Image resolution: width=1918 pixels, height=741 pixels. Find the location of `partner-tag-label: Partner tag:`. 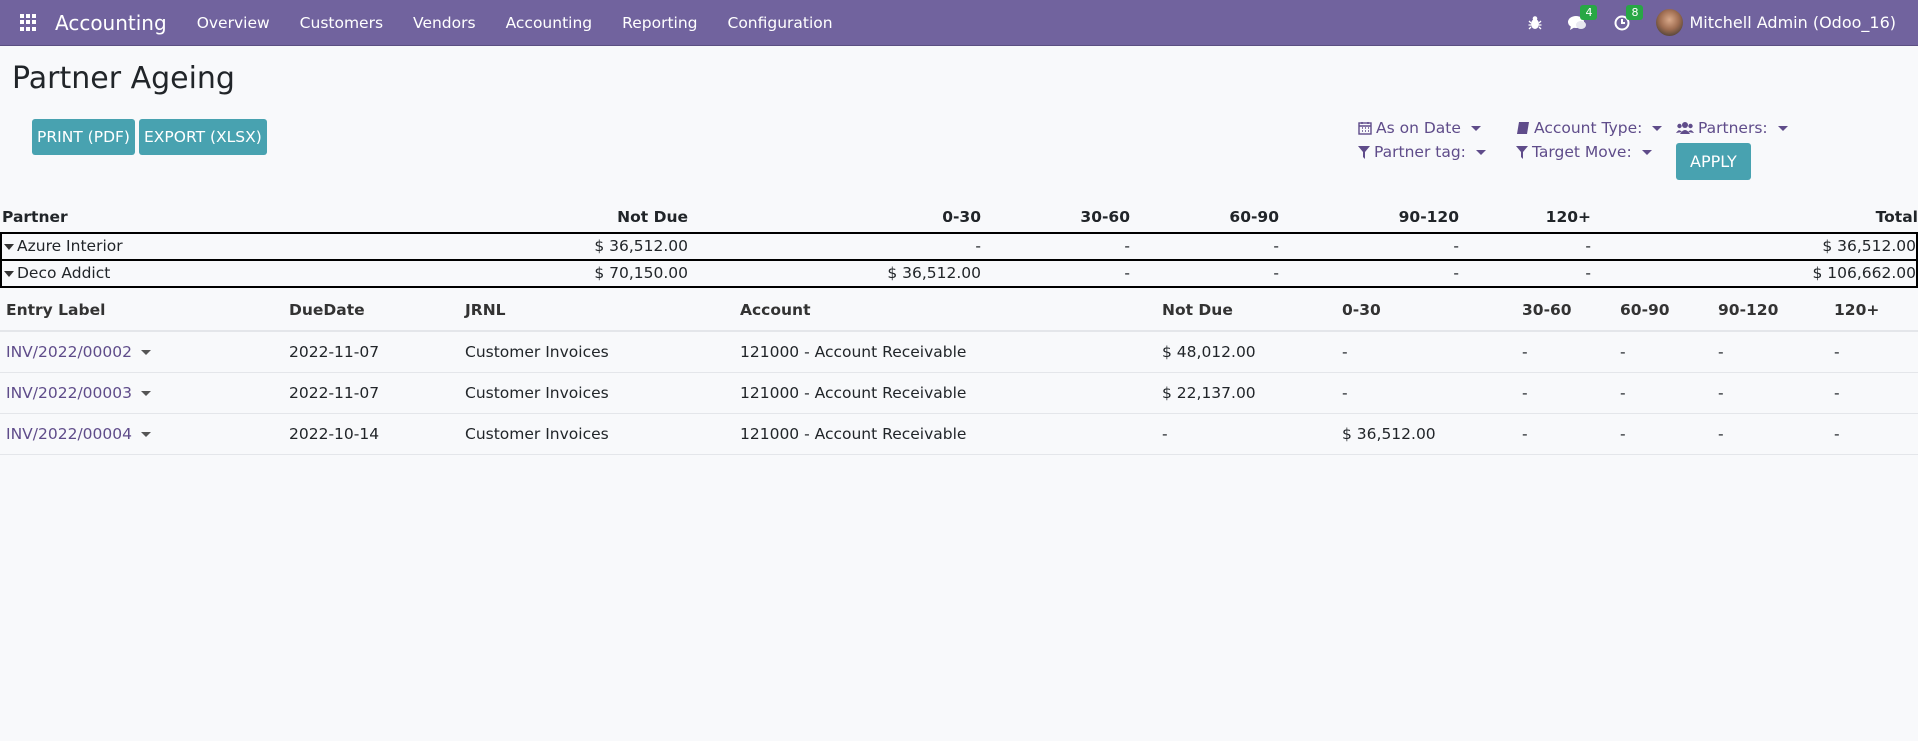

partner-tag-label: Partner tag: is located at coordinates (1420, 152).